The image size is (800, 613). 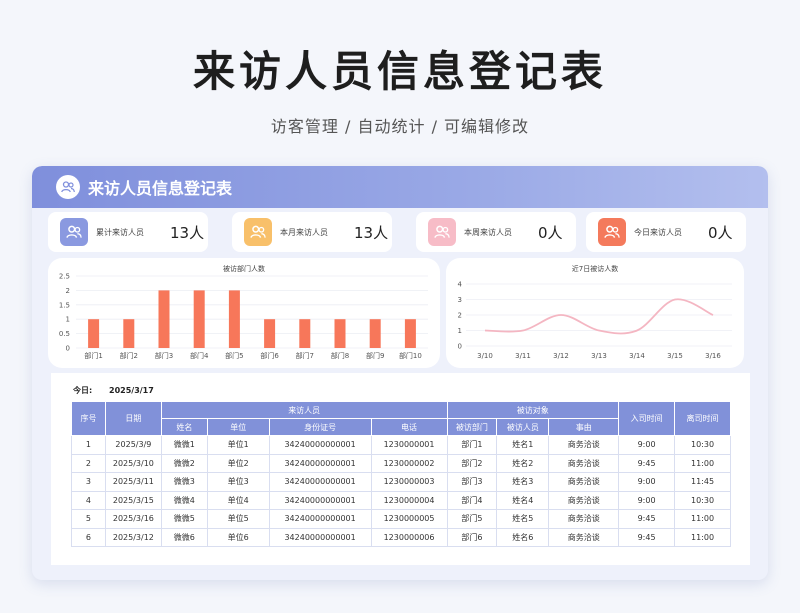 I want to click on table-cell: 1, so click(x=88, y=445).